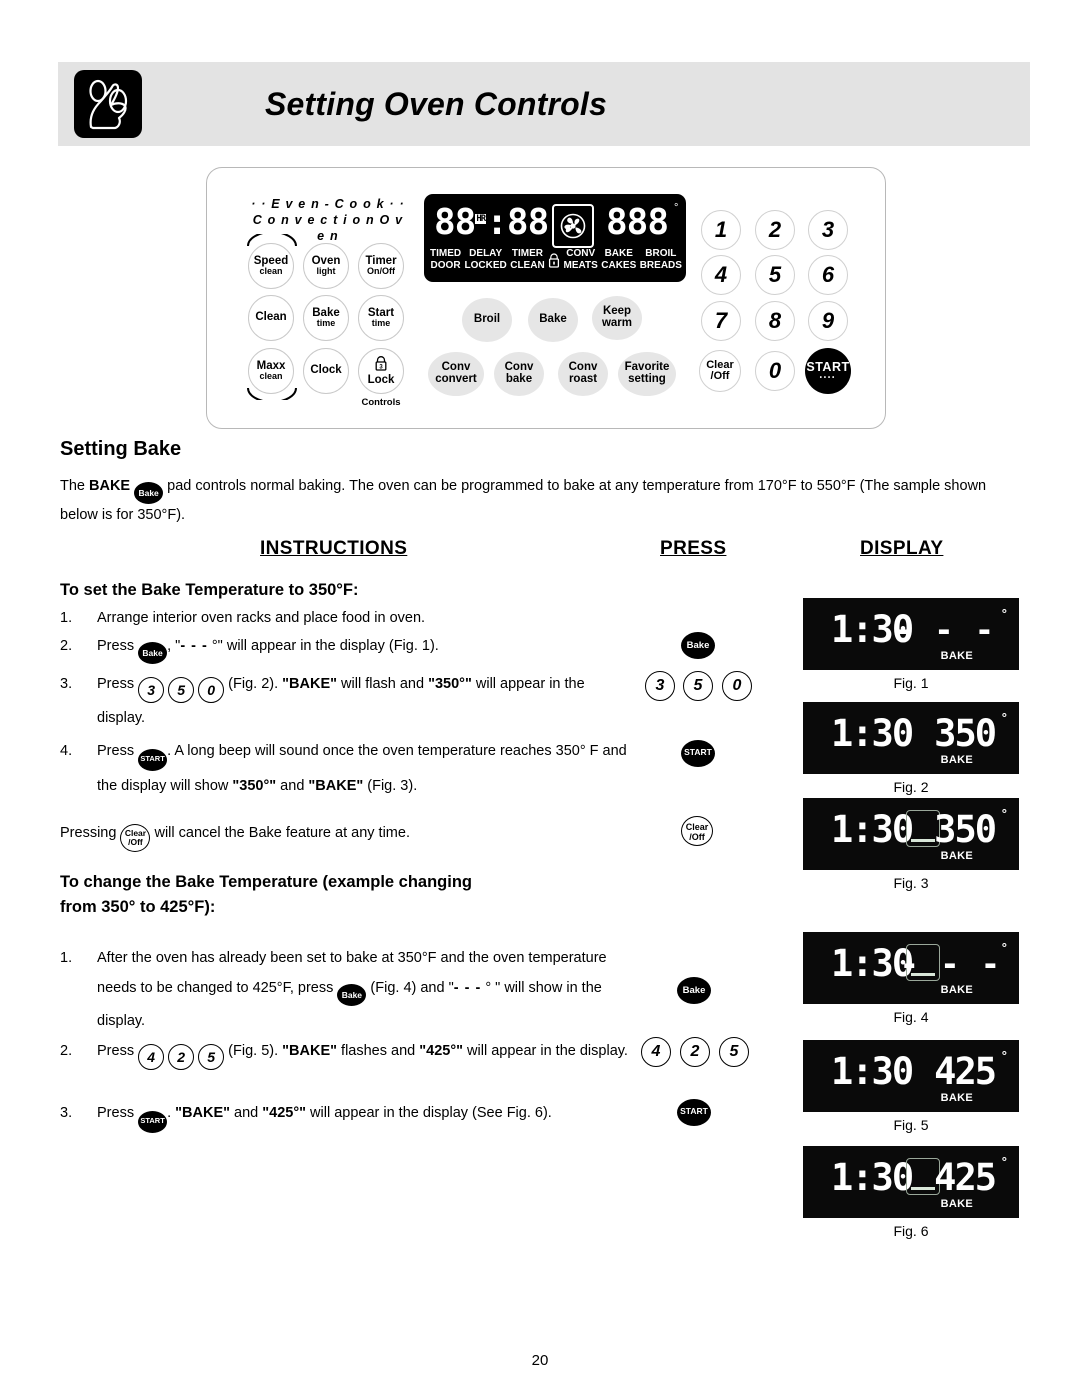 The image size is (1080, 1397). I want to click on indicator-timer-clean: TIMER CLEAN, so click(527, 259).